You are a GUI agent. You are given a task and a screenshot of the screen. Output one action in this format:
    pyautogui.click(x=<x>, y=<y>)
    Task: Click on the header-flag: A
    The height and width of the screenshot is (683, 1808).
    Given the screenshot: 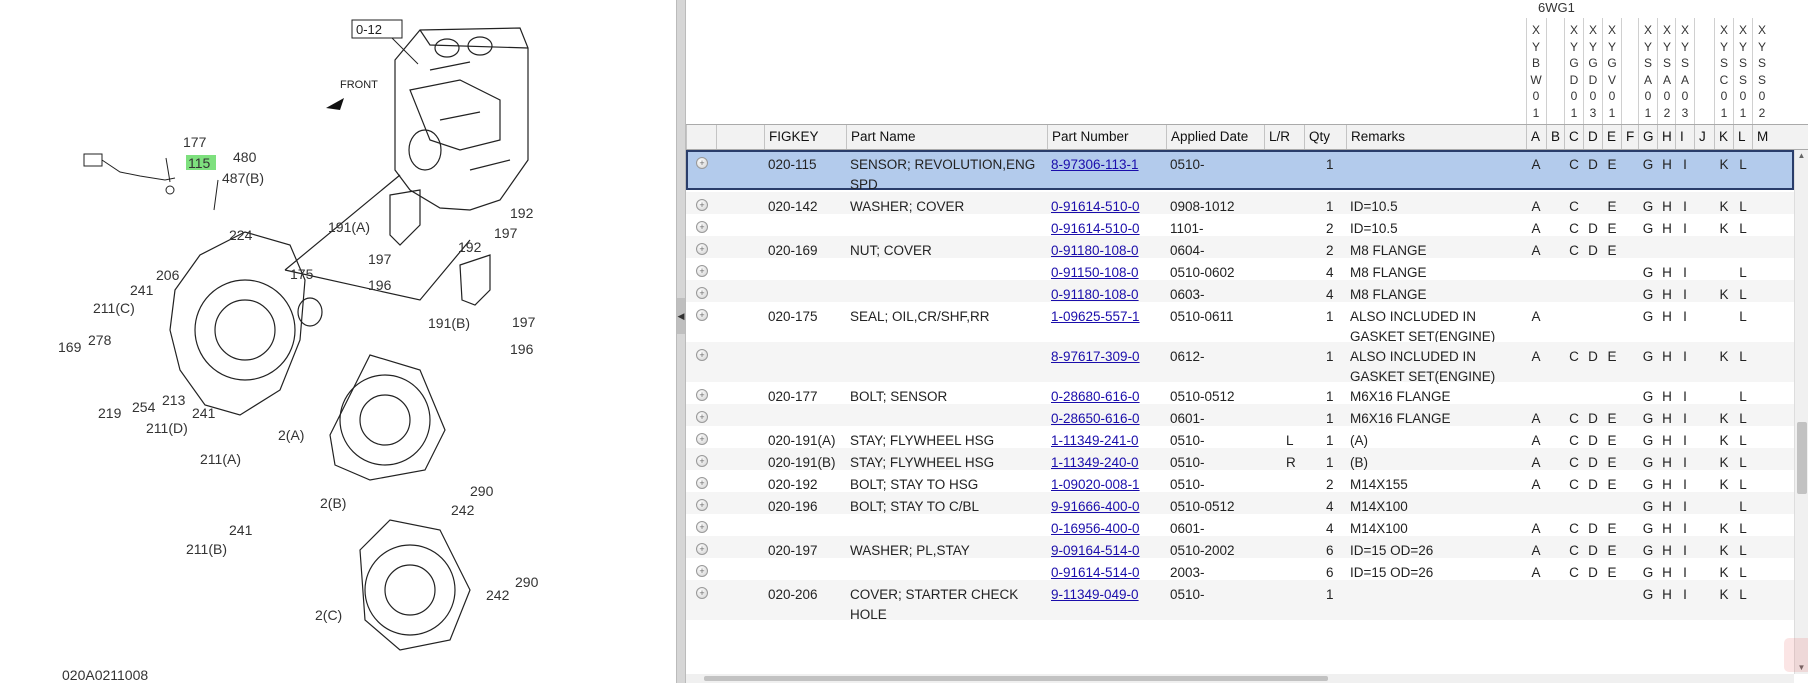 What is the action you would take?
    pyautogui.click(x=1536, y=137)
    